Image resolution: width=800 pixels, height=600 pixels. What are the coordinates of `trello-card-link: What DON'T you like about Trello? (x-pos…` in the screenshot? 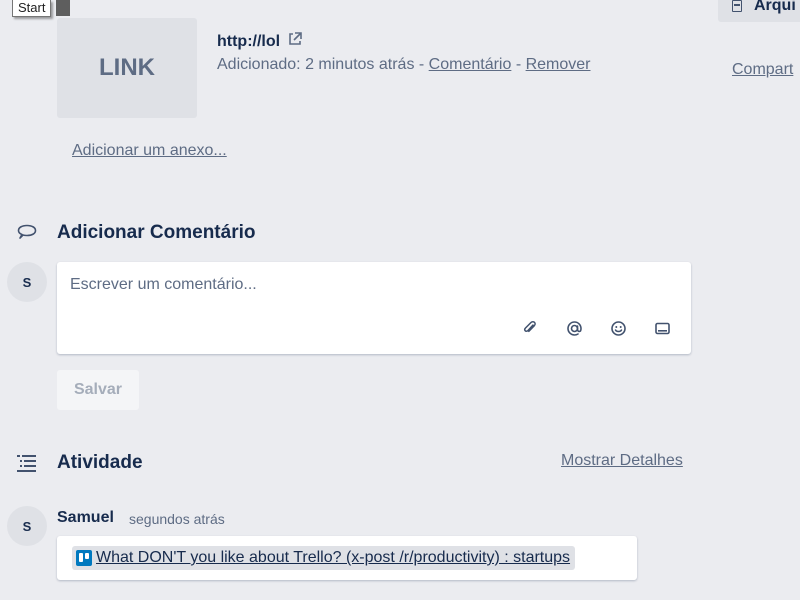 It's located at (324, 558).